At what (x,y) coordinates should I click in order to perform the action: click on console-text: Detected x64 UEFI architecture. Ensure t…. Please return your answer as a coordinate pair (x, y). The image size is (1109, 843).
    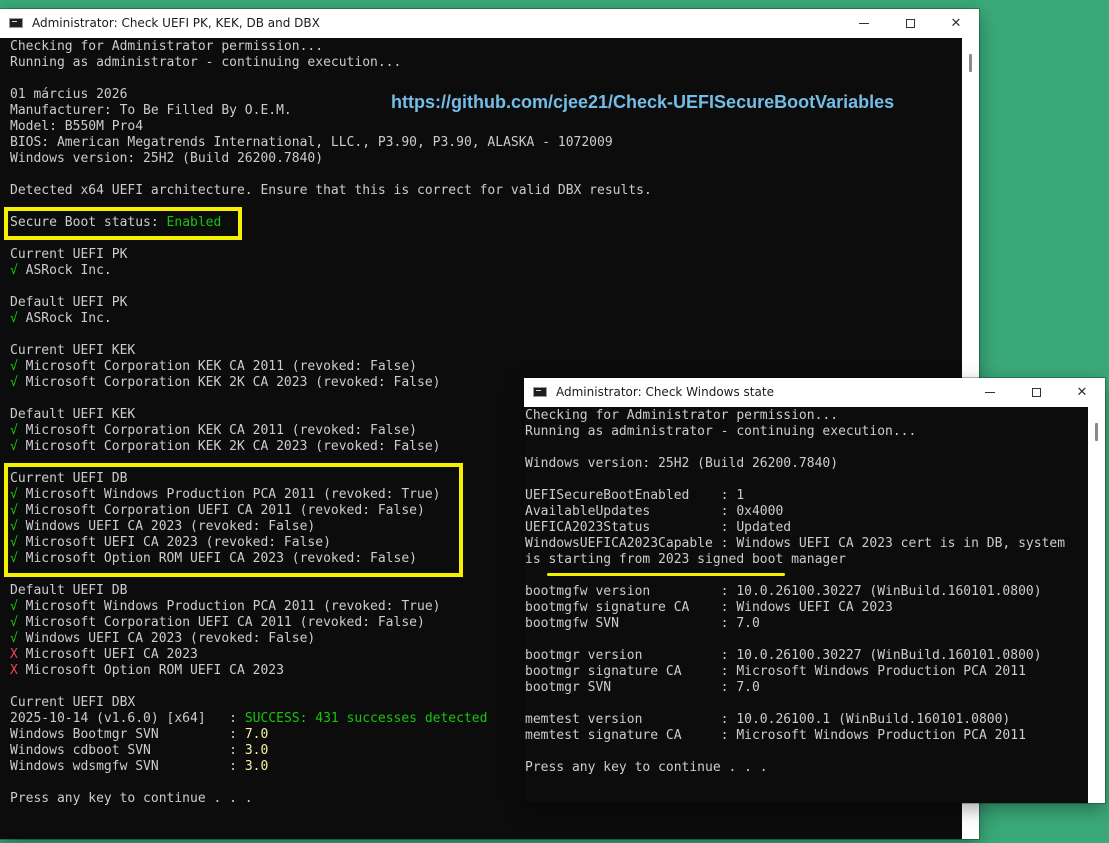
    Looking at the image, I should click on (331, 190).